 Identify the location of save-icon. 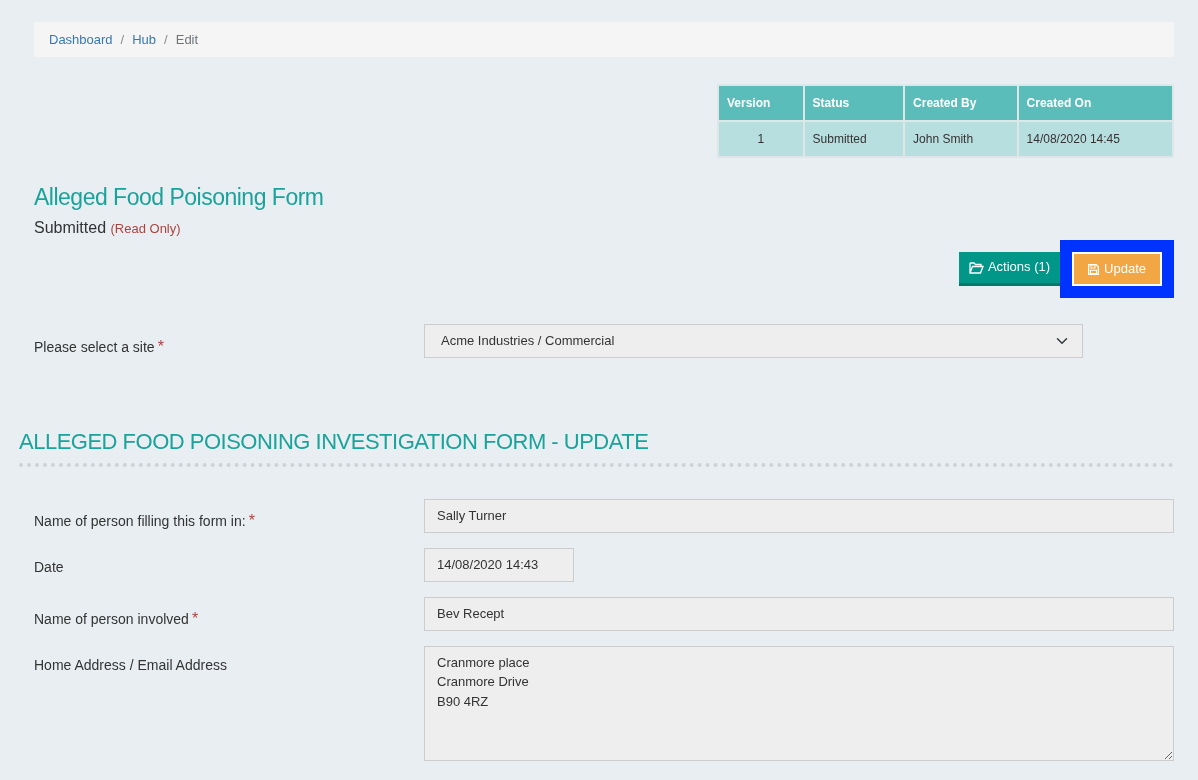
(1094, 269).